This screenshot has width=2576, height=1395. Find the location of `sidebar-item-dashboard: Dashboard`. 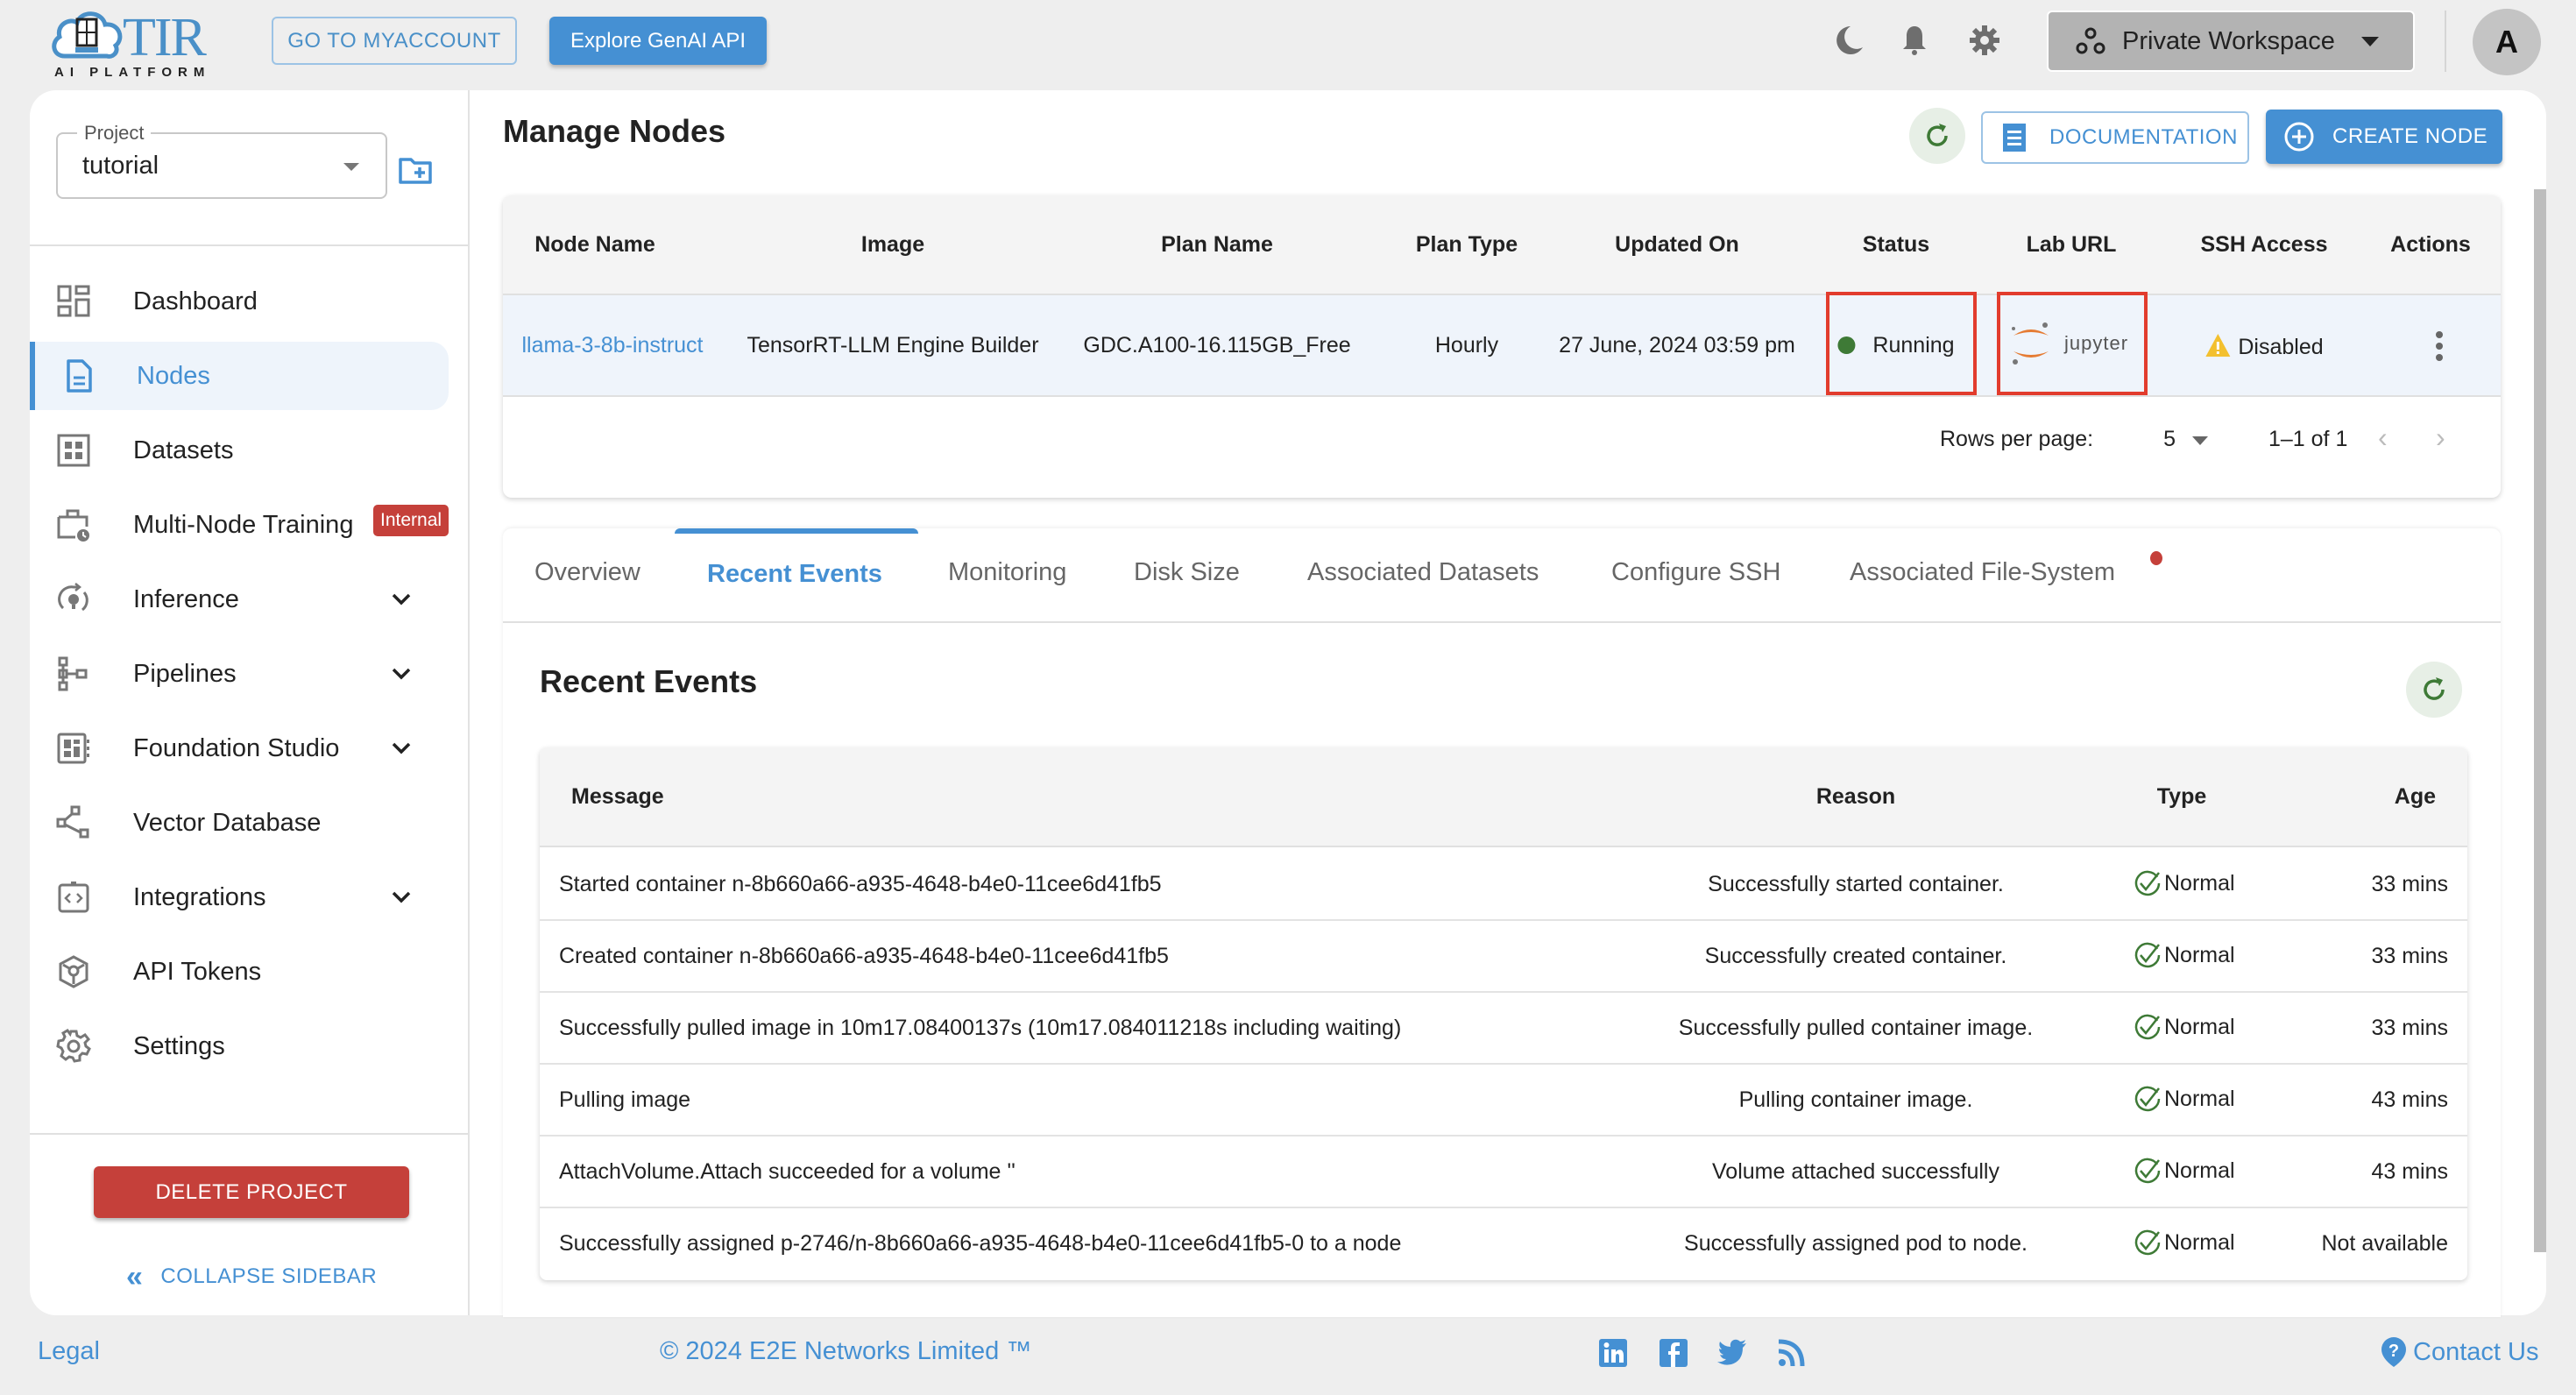

sidebar-item-dashboard: Dashboard is located at coordinates (239, 301).